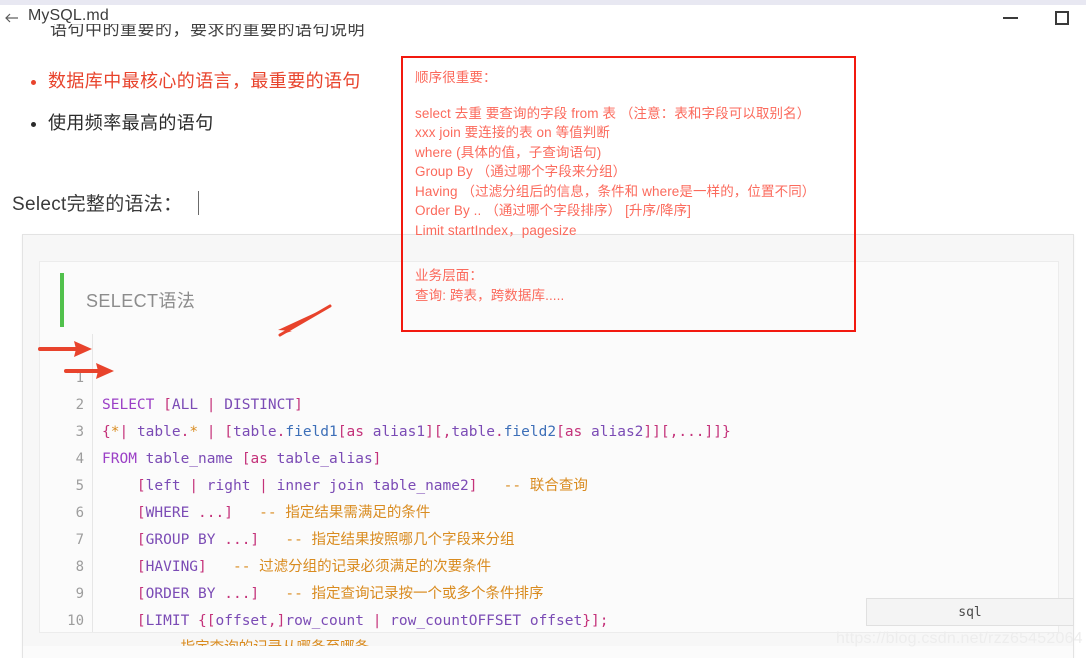 Image resolution: width=1086 pixels, height=658 pixels. Describe the element at coordinates (959, 638) in the screenshot. I see `watermark-text: https://blog.csdn.net/rzz65452064` at that location.